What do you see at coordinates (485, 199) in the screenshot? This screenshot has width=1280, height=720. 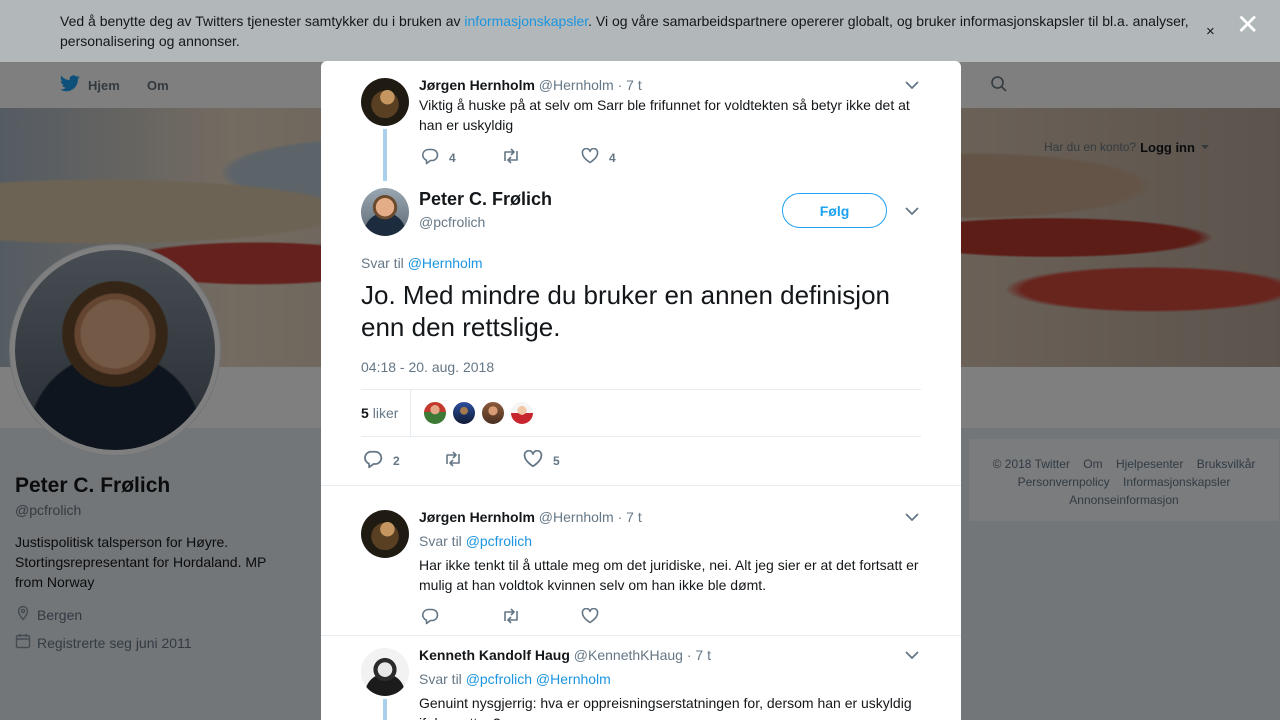 I see `main-tweet-author-name: Peter C. Frølich` at bounding box center [485, 199].